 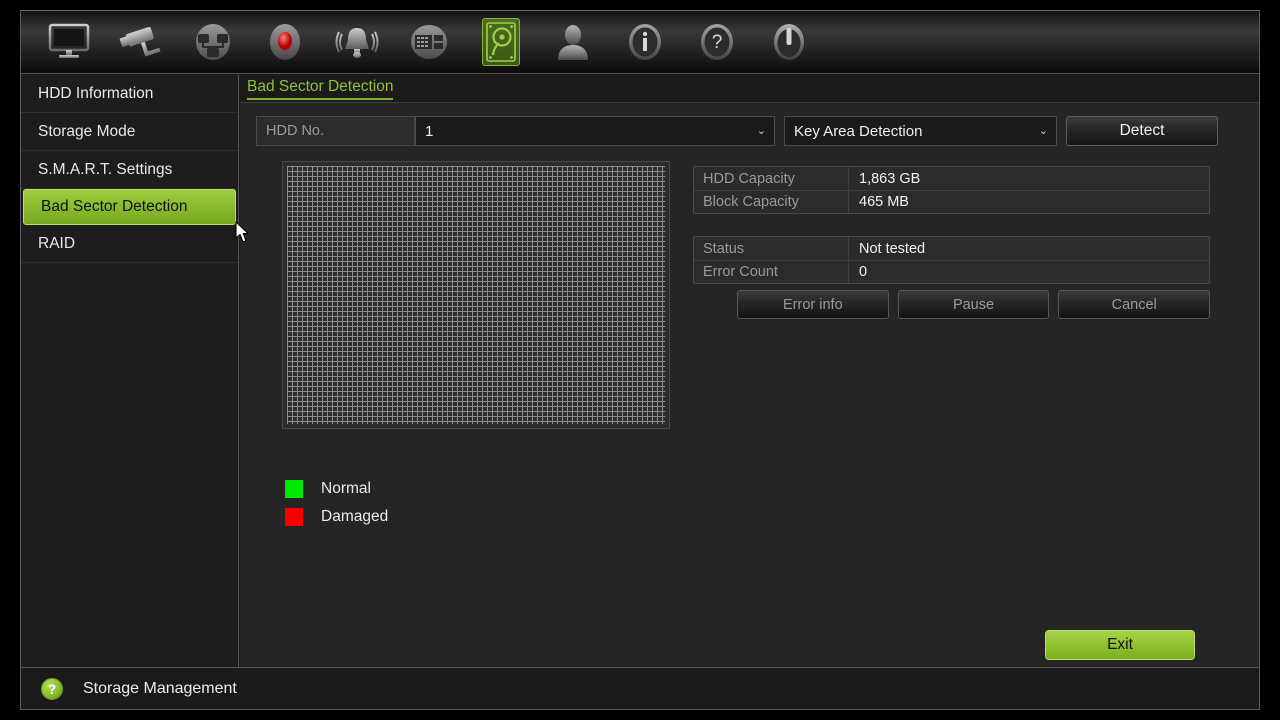 I want to click on error-info-button: Error info, so click(x=813, y=304).